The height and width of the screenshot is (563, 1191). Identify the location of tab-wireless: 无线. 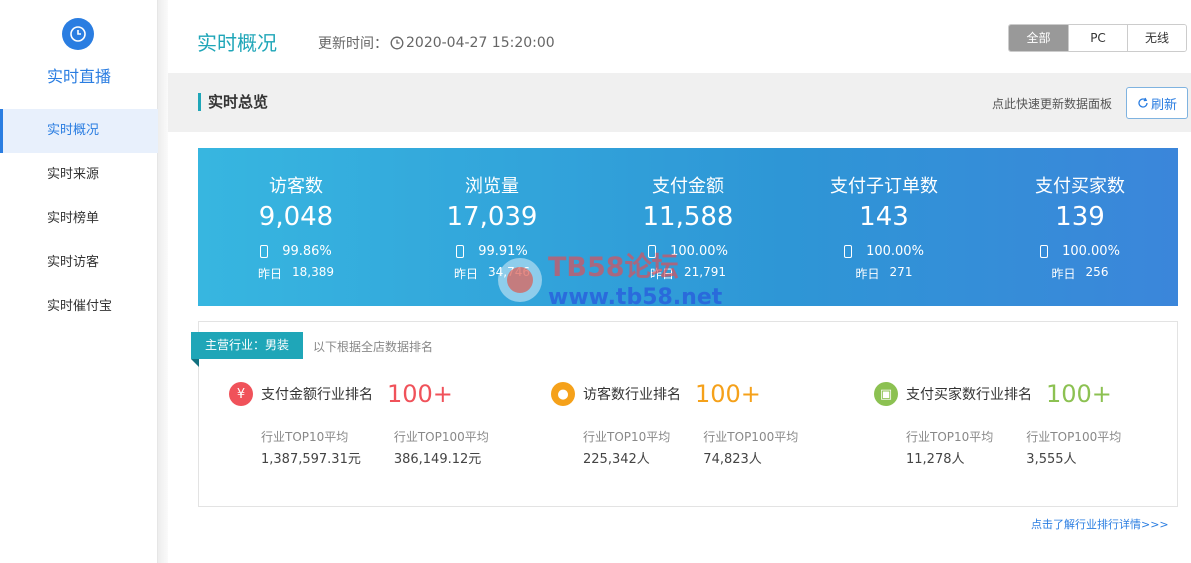
(1156, 38).